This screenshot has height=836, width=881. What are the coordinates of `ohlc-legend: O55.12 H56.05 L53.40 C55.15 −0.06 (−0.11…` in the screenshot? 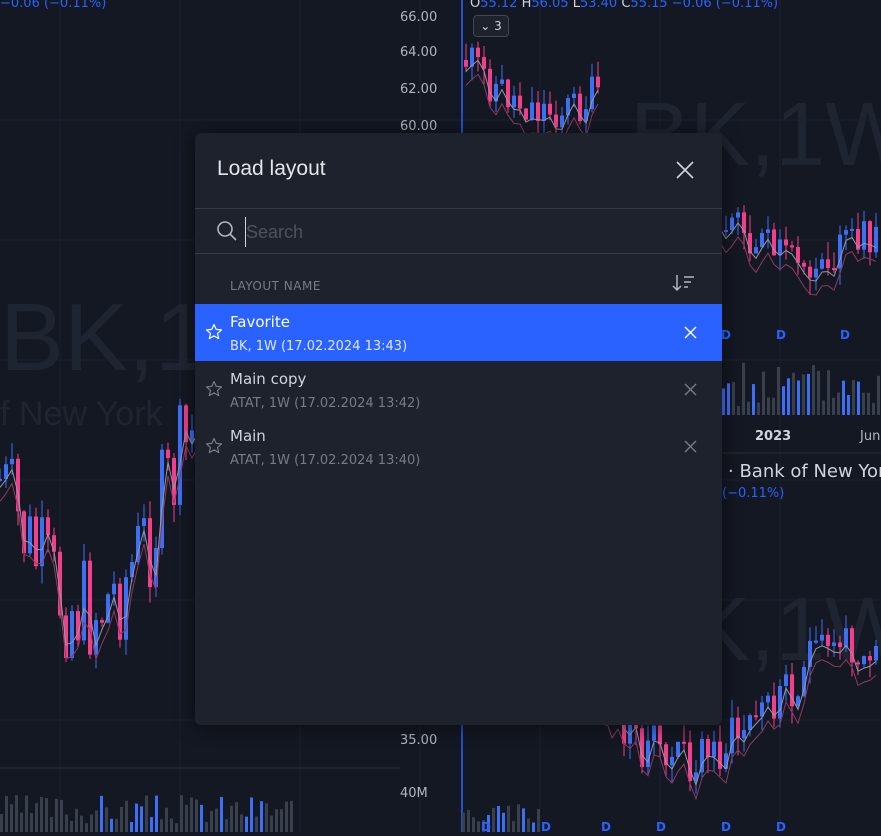 It's located at (624, 5).